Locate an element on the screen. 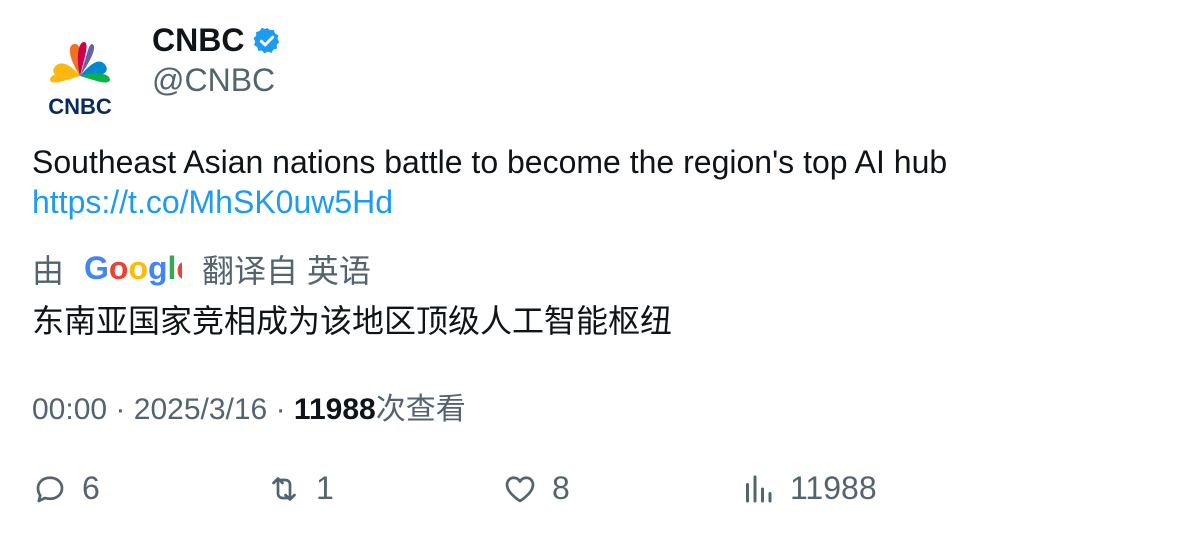 The height and width of the screenshot is (538, 1196). tweet-meta: 00:00 · 2025/3/16 · 11988次查看 is located at coordinates (249, 406).